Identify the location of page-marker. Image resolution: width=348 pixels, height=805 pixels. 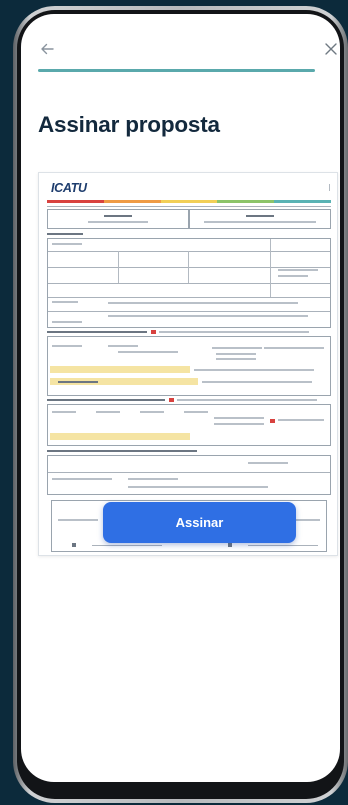
(329, 187).